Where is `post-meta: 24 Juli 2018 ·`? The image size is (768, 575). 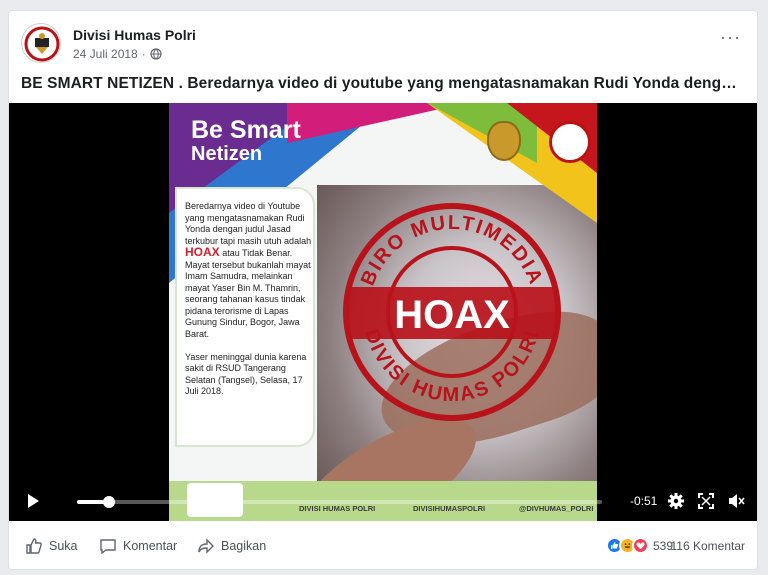
post-meta: 24 Juli 2018 · is located at coordinates (117, 54).